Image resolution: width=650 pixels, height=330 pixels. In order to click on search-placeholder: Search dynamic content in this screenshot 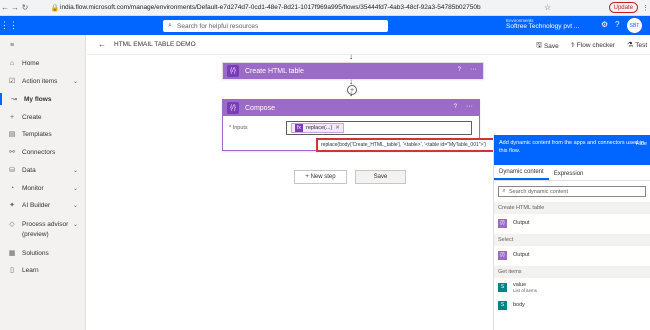, I will do `click(539, 191)`.